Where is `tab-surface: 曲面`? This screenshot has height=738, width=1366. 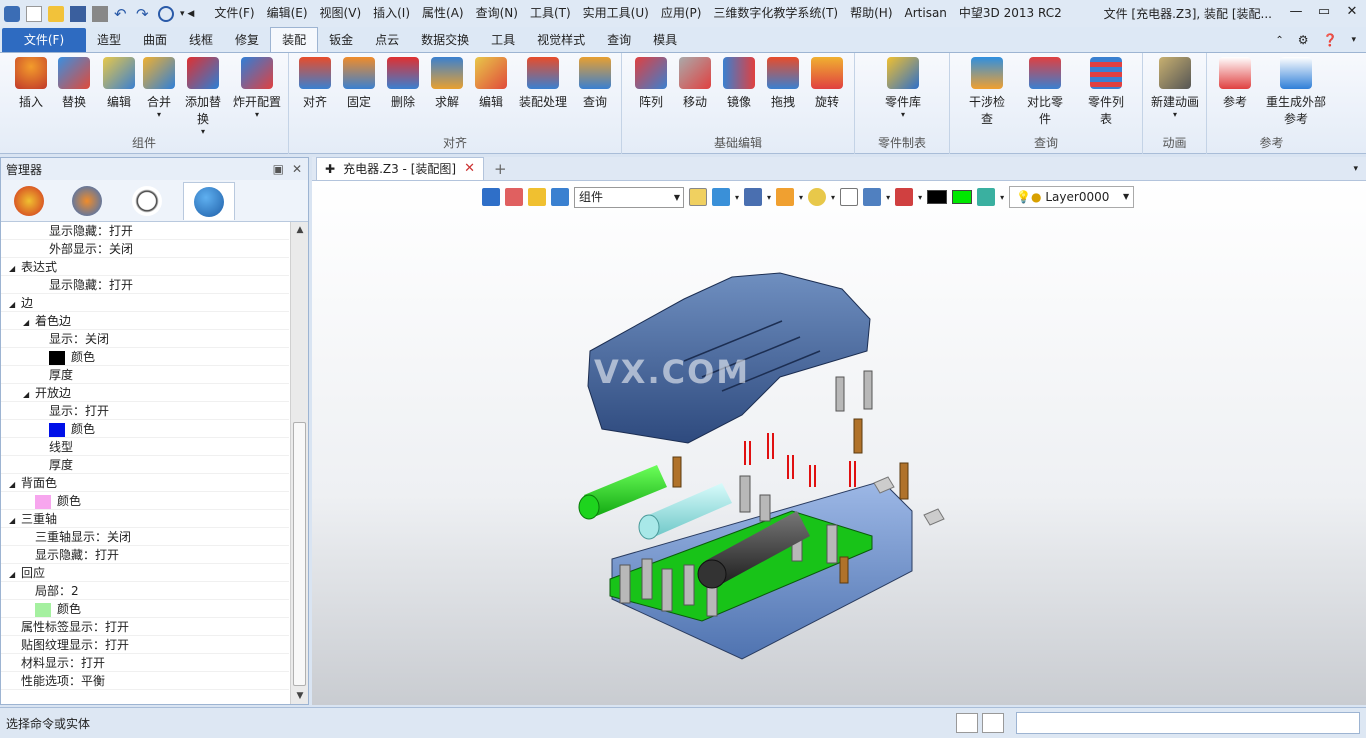
tab-surface: 曲面 is located at coordinates (155, 40).